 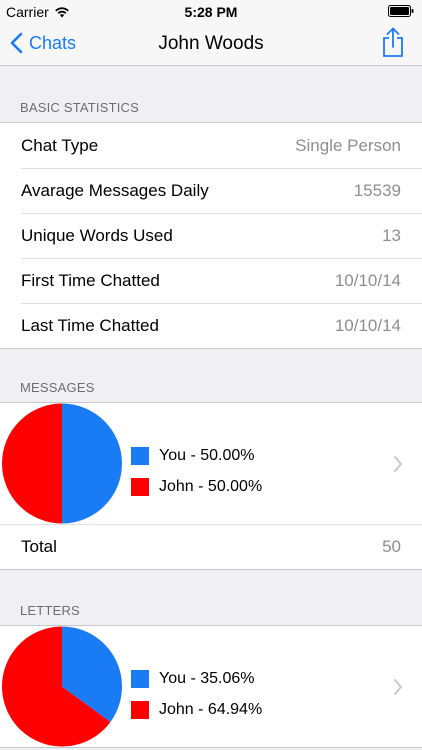 What do you see at coordinates (115, 190) in the screenshot?
I see `stat-label: Avarage Messages Daily` at bounding box center [115, 190].